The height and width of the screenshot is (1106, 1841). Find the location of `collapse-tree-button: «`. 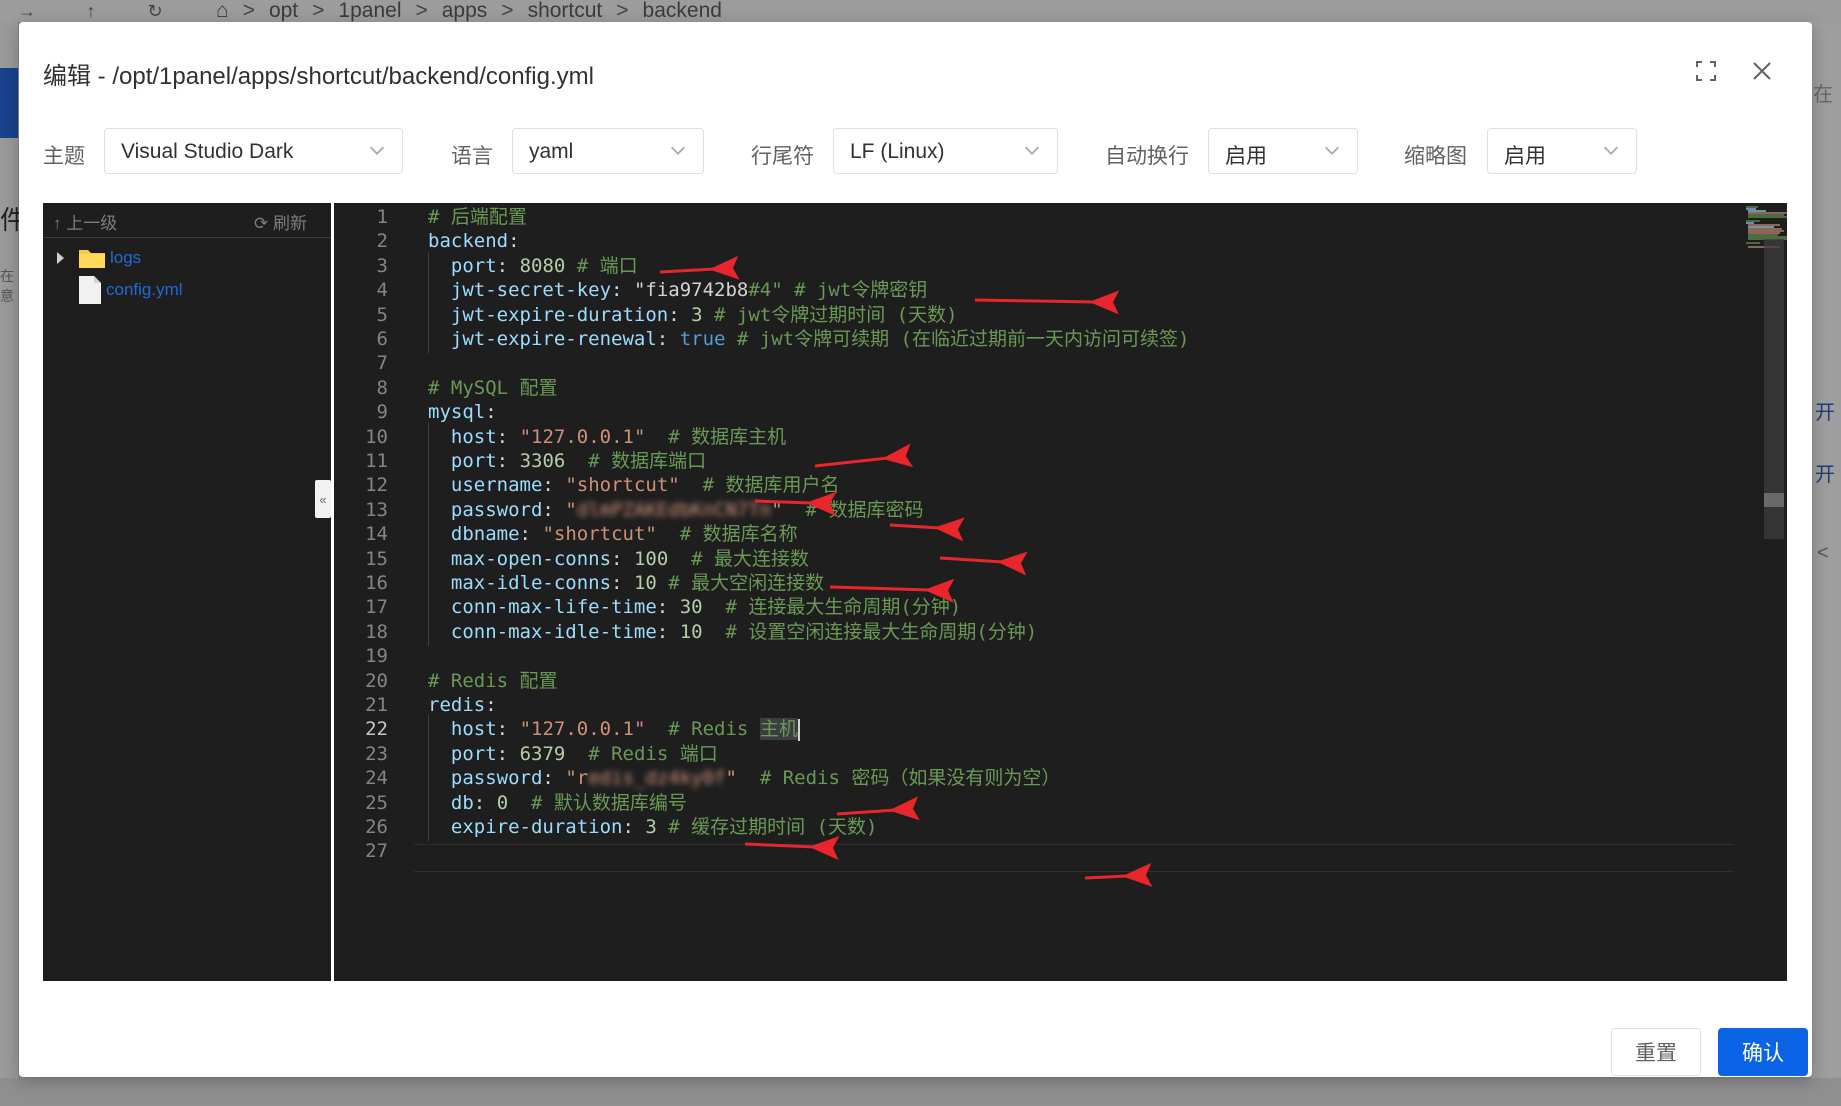

collapse-tree-button: « is located at coordinates (323, 499).